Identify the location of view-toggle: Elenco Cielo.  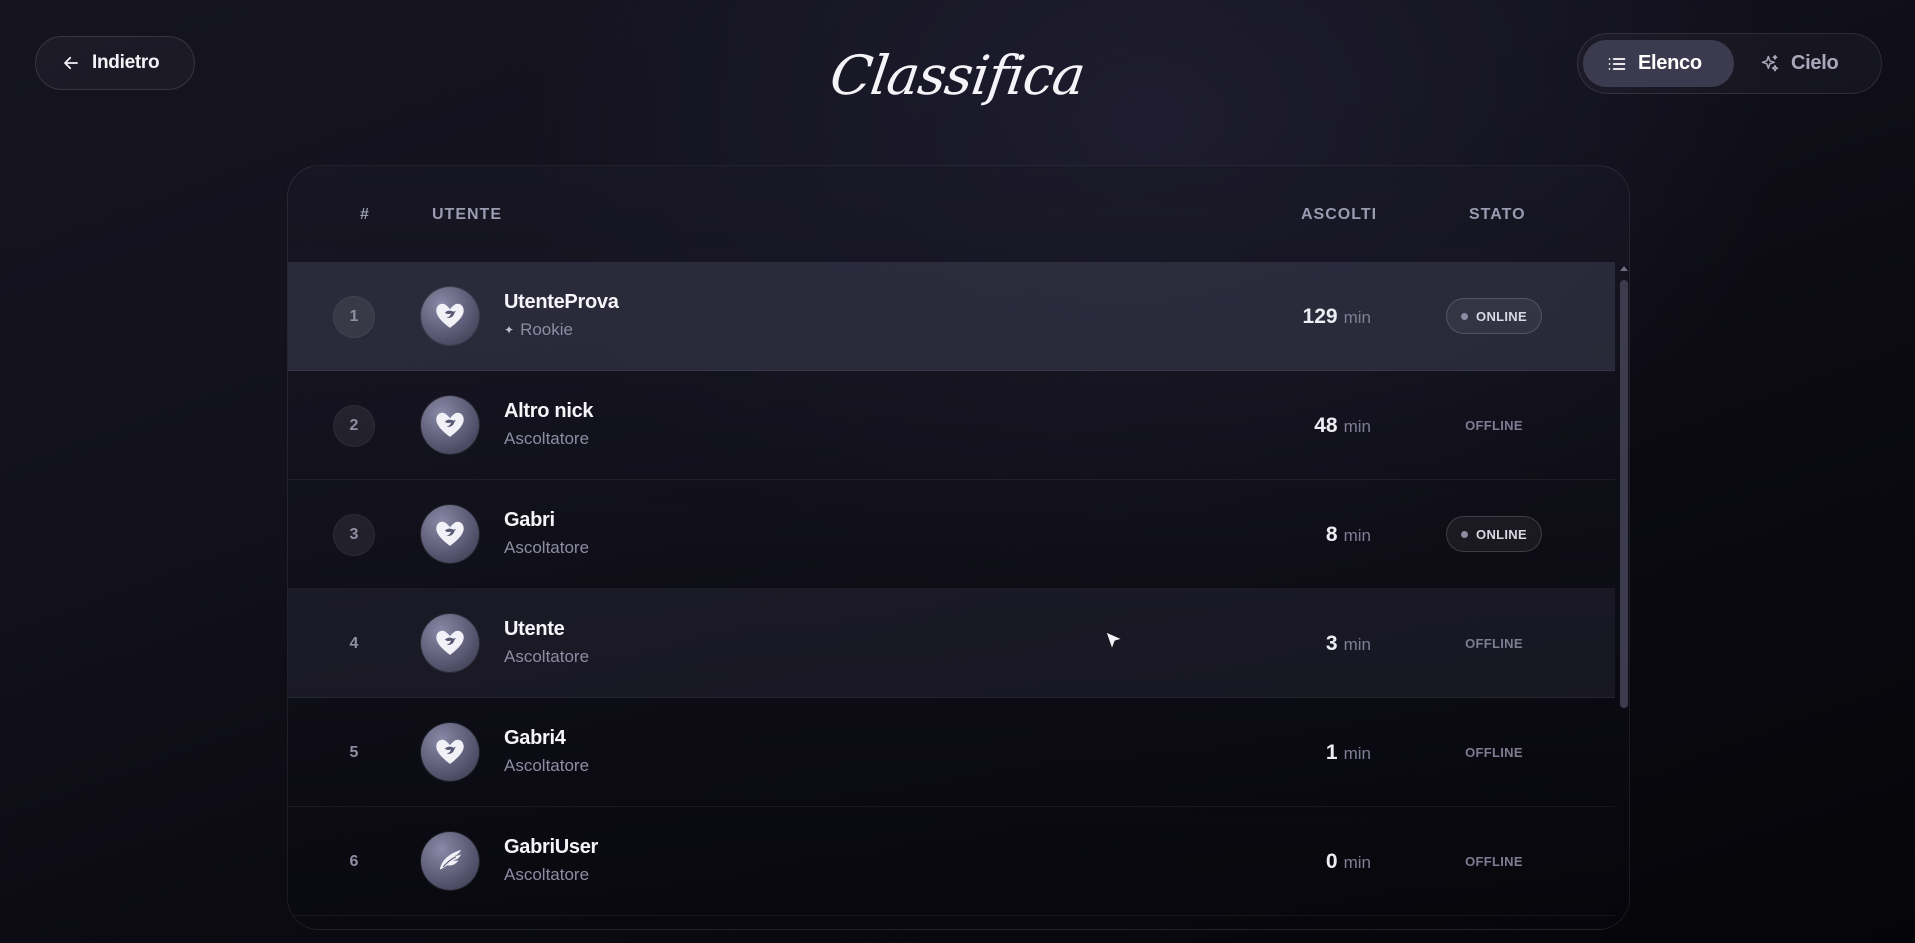
(1729, 63).